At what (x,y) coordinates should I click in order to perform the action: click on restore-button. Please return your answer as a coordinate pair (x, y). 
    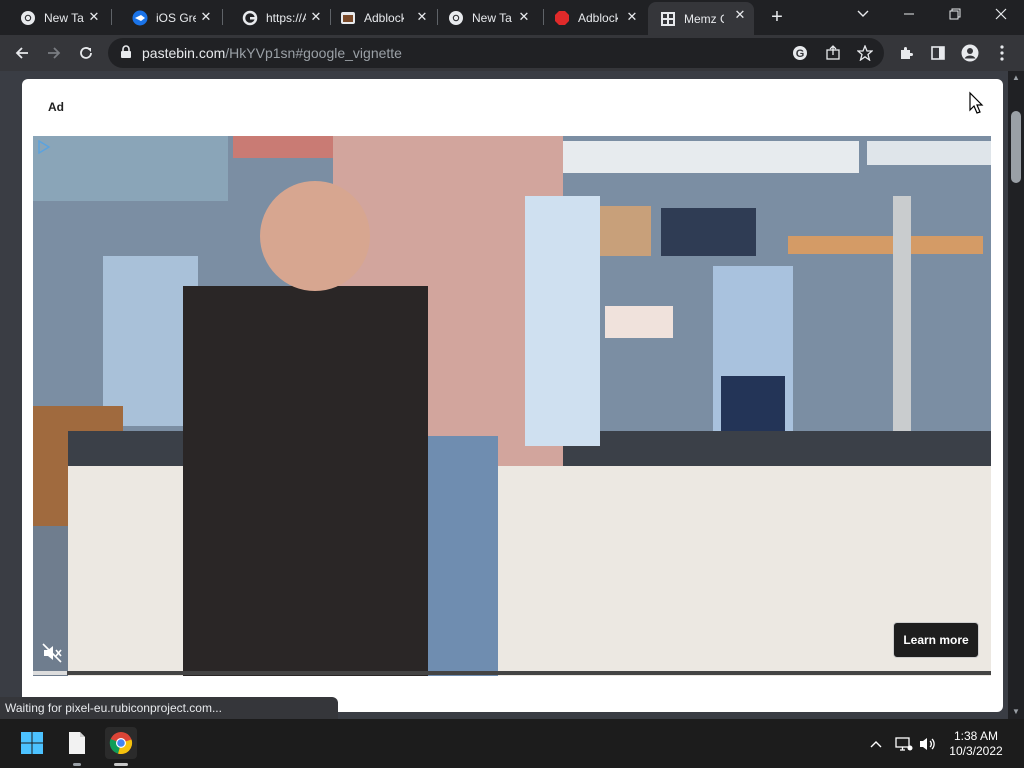
    Looking at the image, I should click on (955, 16).